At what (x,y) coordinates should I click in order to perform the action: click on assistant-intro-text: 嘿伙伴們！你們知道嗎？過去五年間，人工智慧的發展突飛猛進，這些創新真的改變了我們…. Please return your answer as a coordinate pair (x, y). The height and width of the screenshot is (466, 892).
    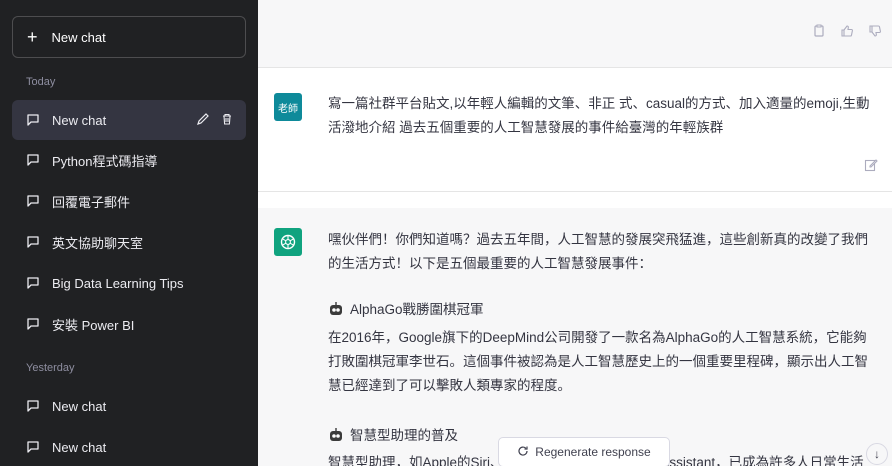
    Looking at the image, I should click on (598, 251).